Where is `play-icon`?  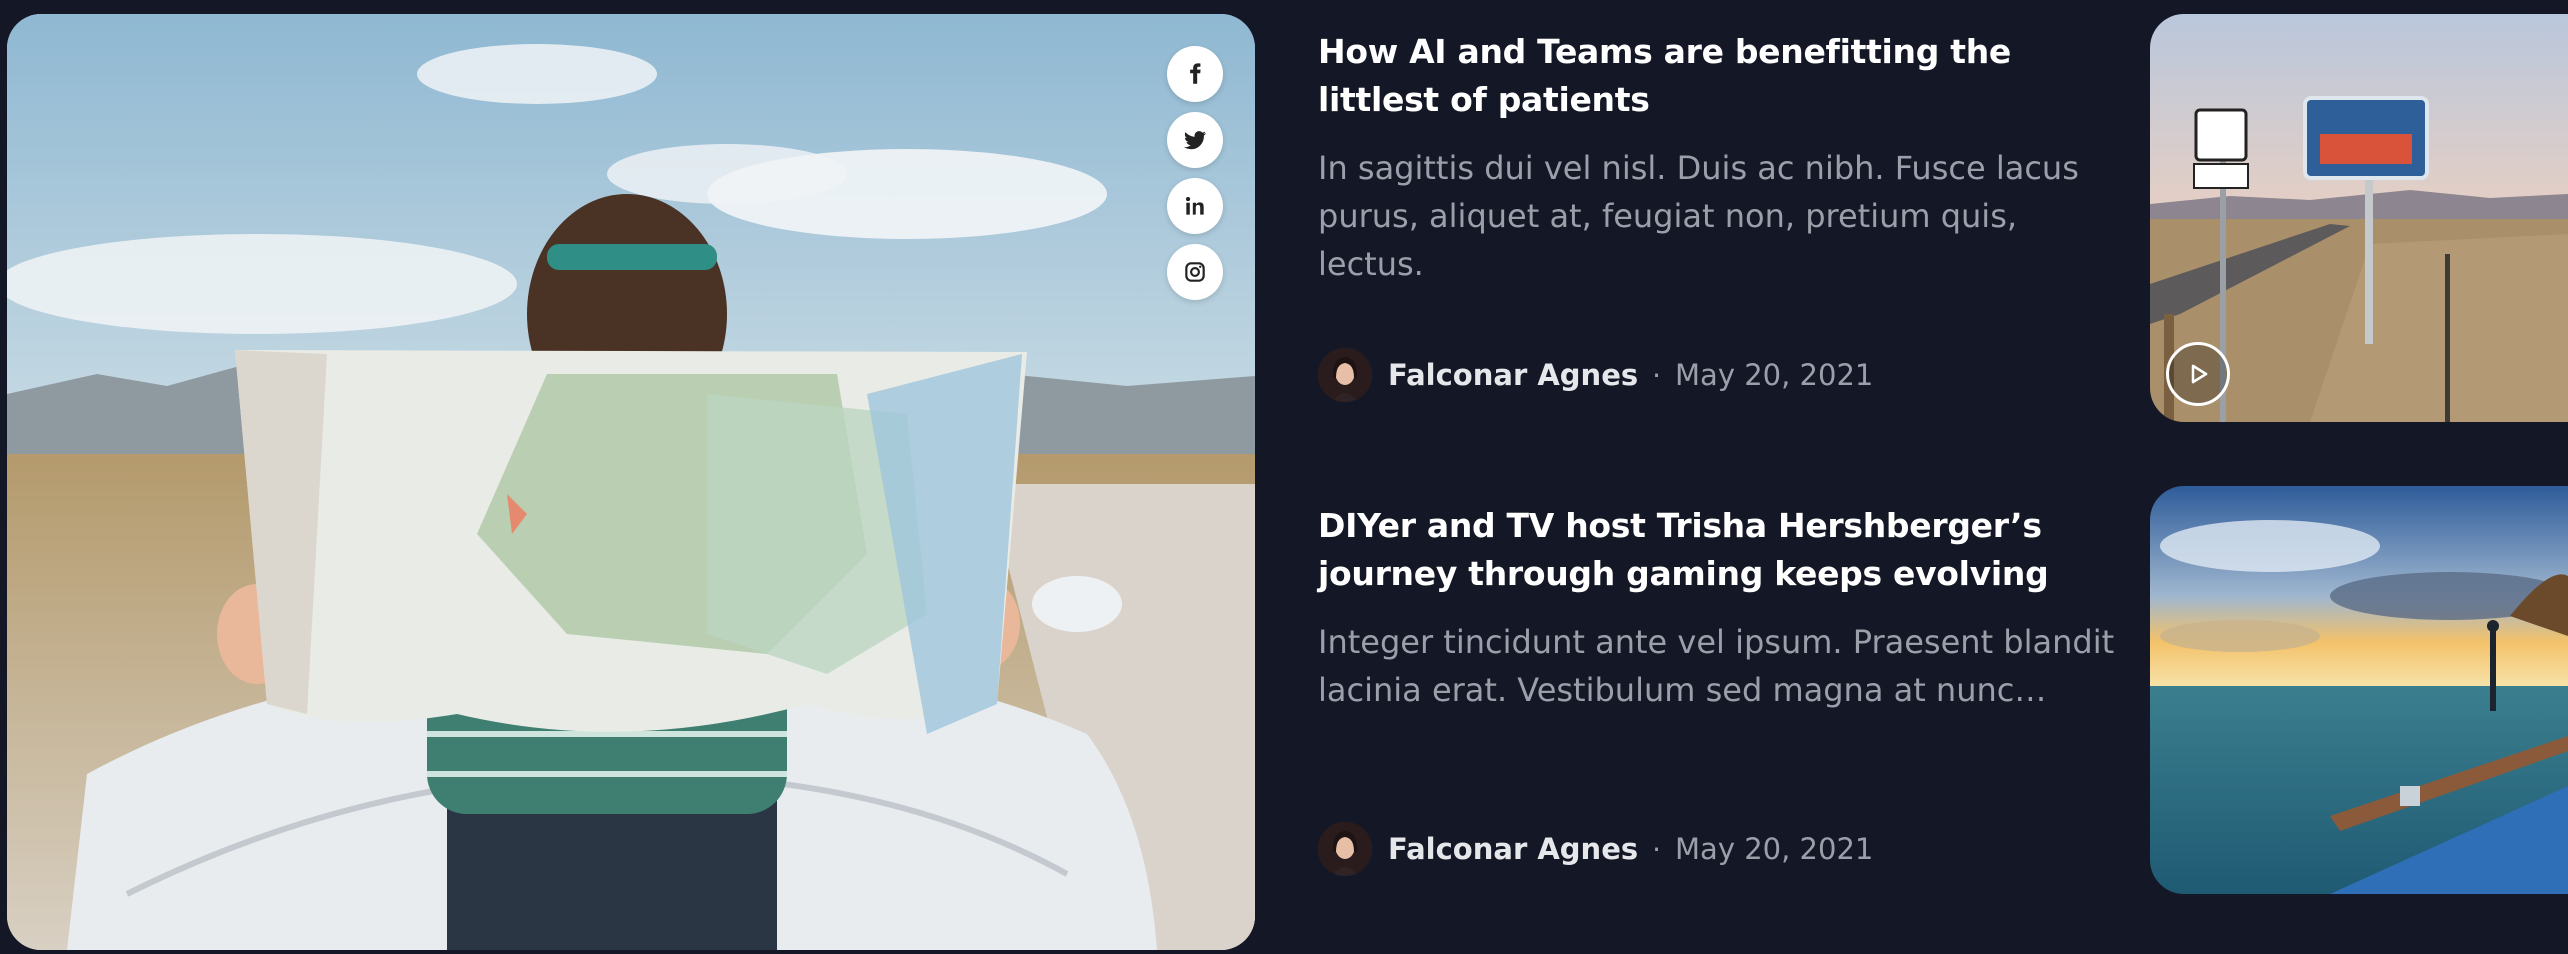 play-icon is located at coordinates (2199, 374).